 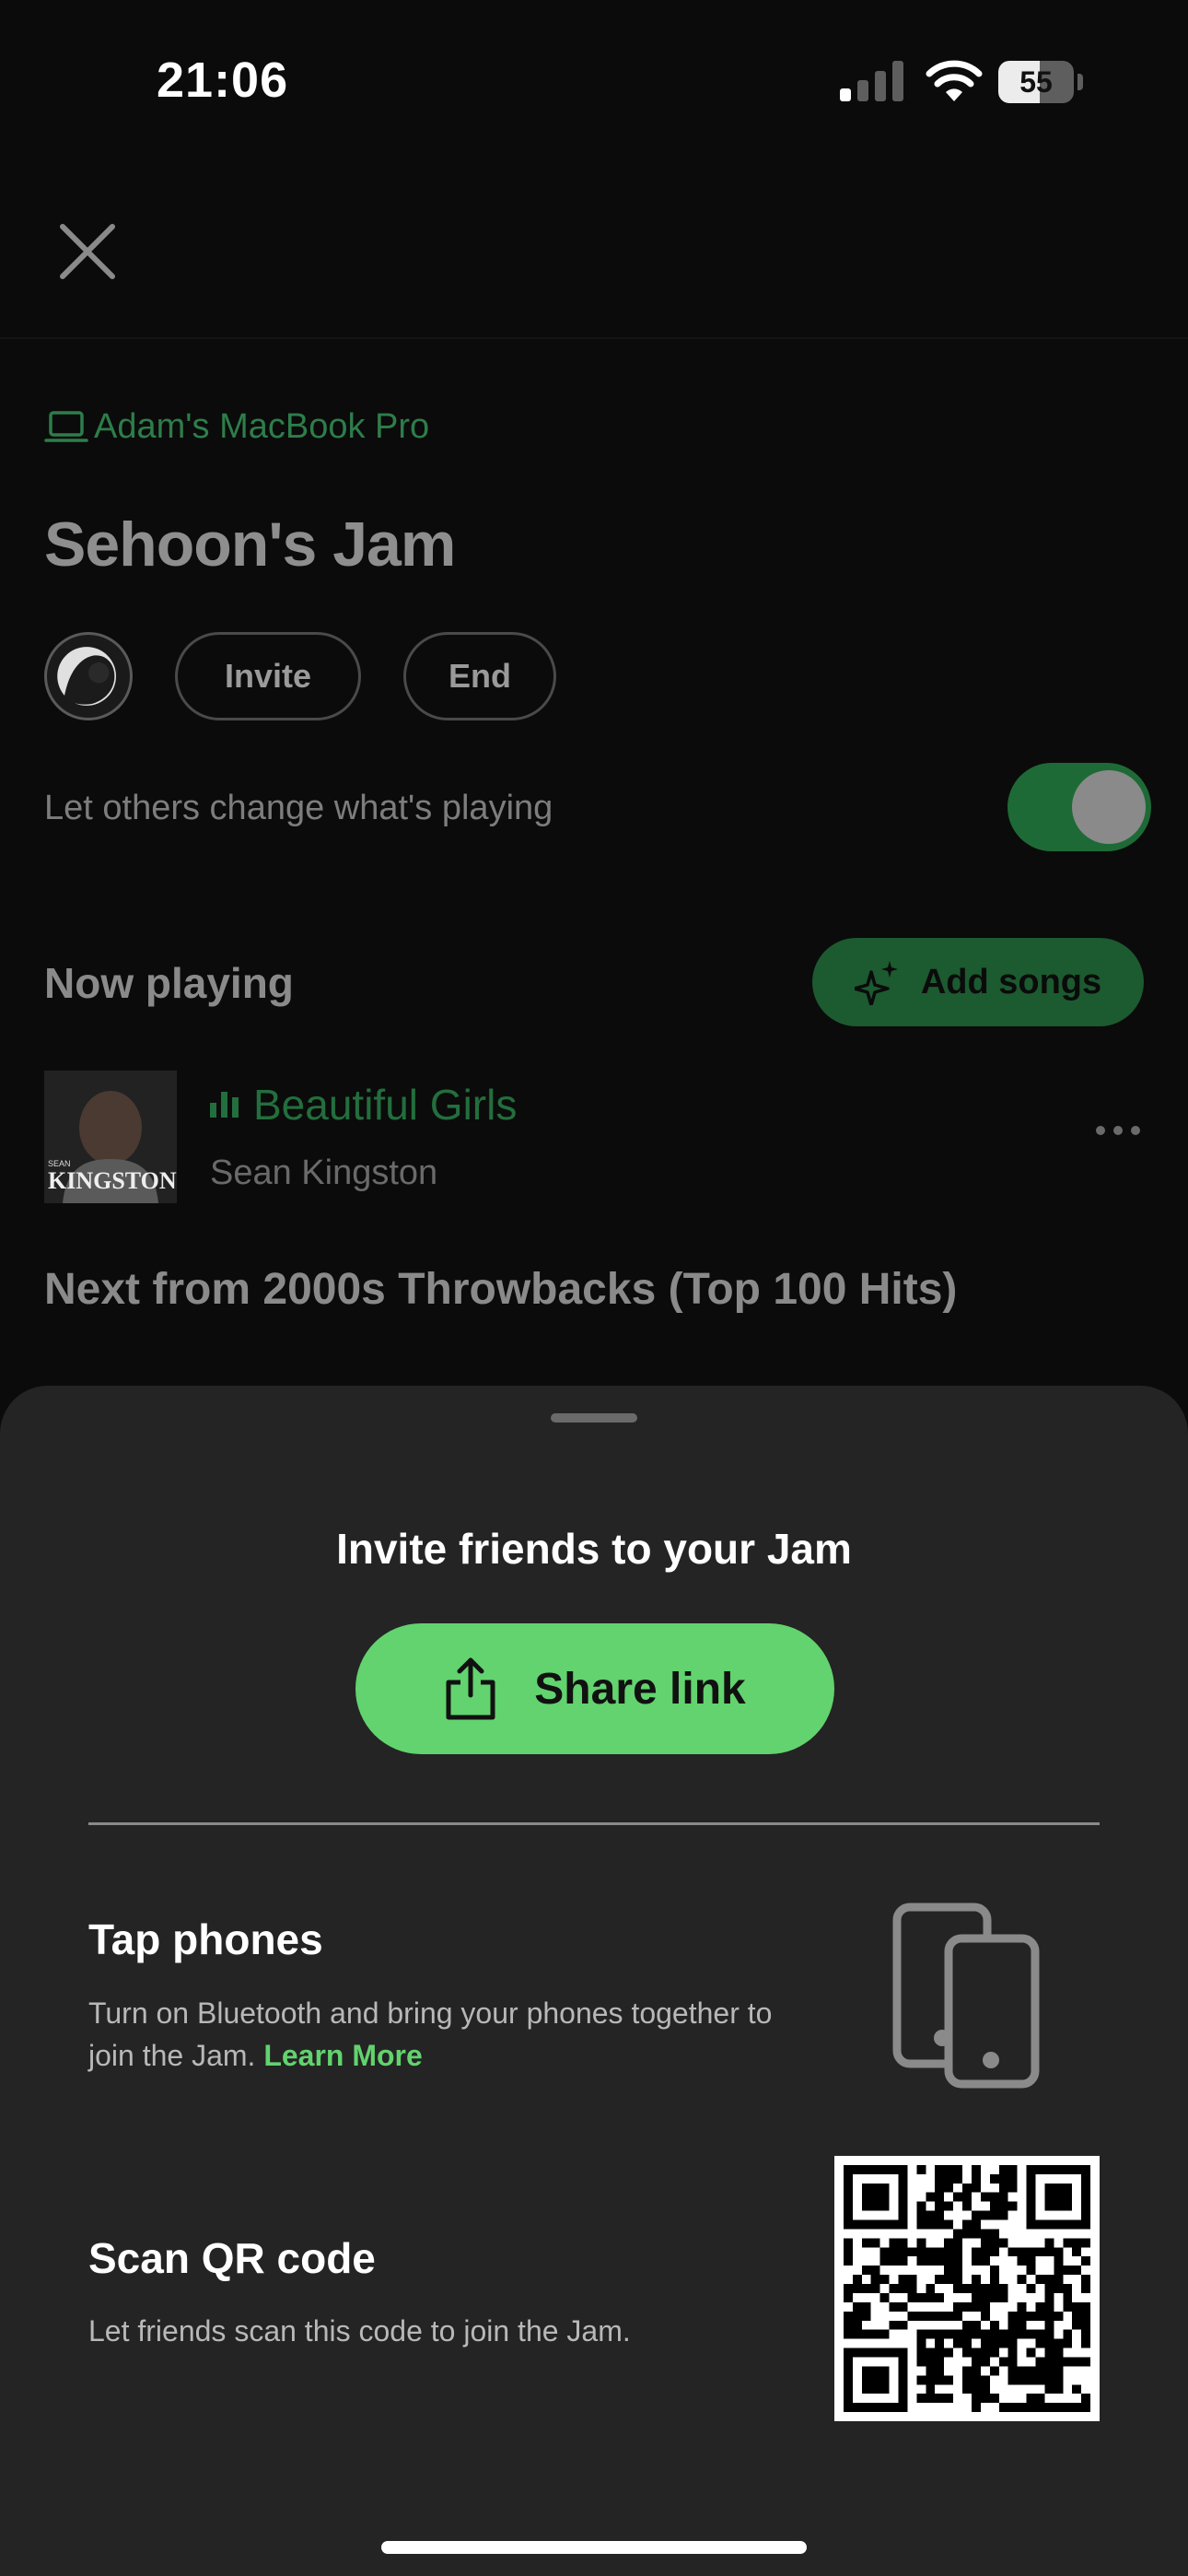 What do you see at coordinates (594, 1549) in the screenshot?
I see `sheet-title: Invite friends to your Jam` at bounding box center [594, 1549].